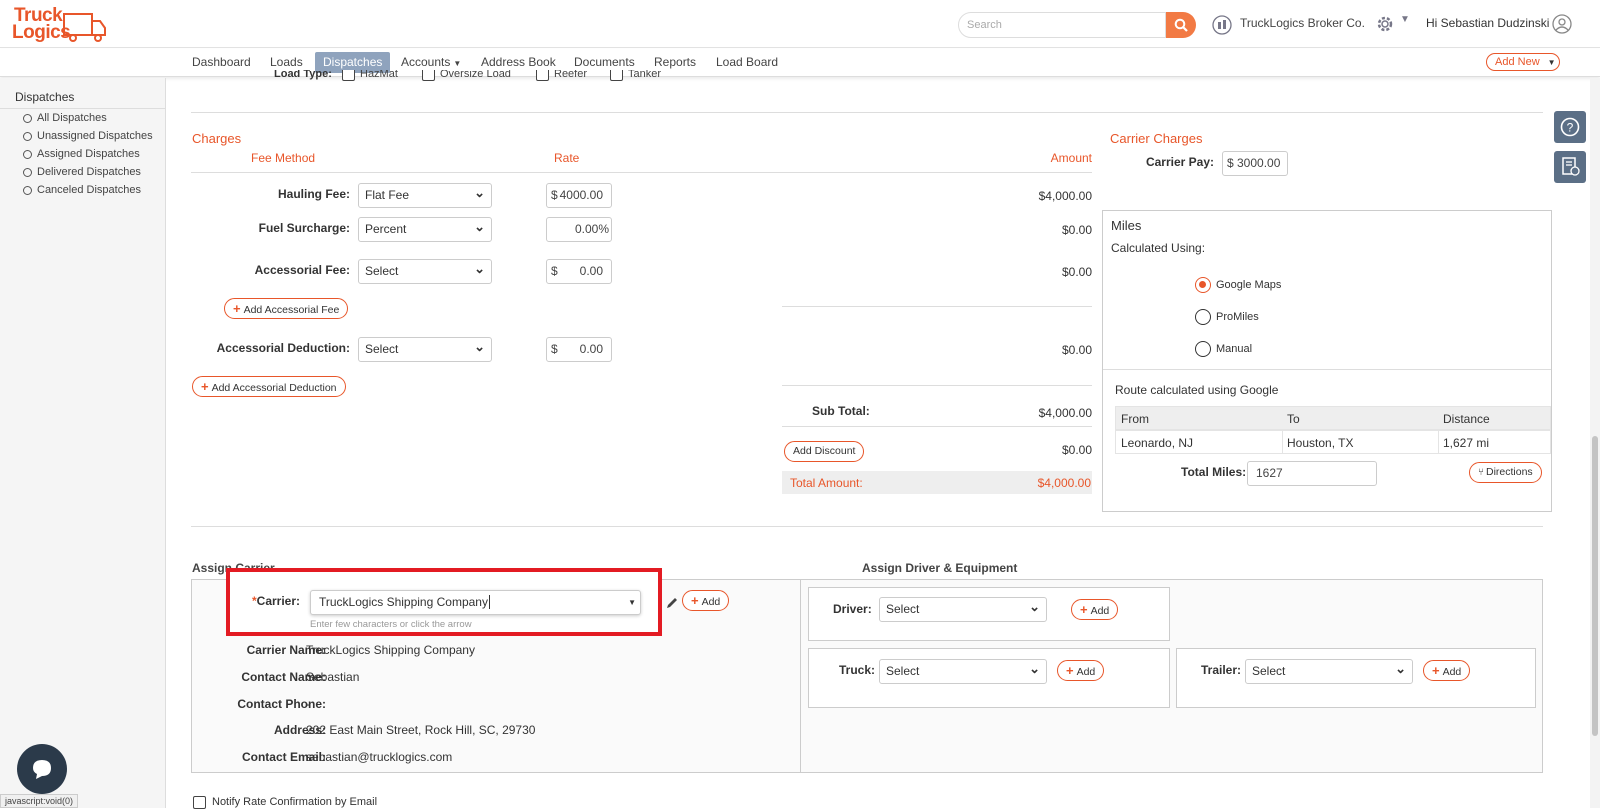 The height and width of the screenshot is (809, 1600). Describe the element at coordinates (1509, 472) in the screenshot. I see `directions-label: Directions` at that location.